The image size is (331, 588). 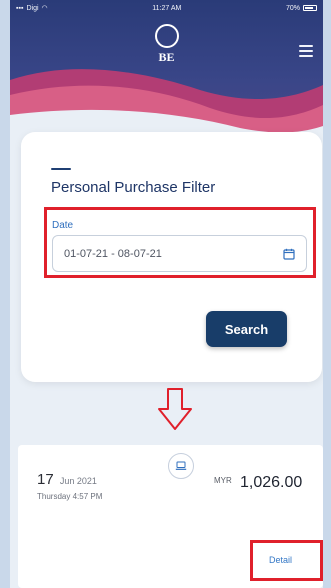 What do you see at coordinates (246, 329) in the screenshot?
I see `search-button: Search` at bounding box center [246, 329].